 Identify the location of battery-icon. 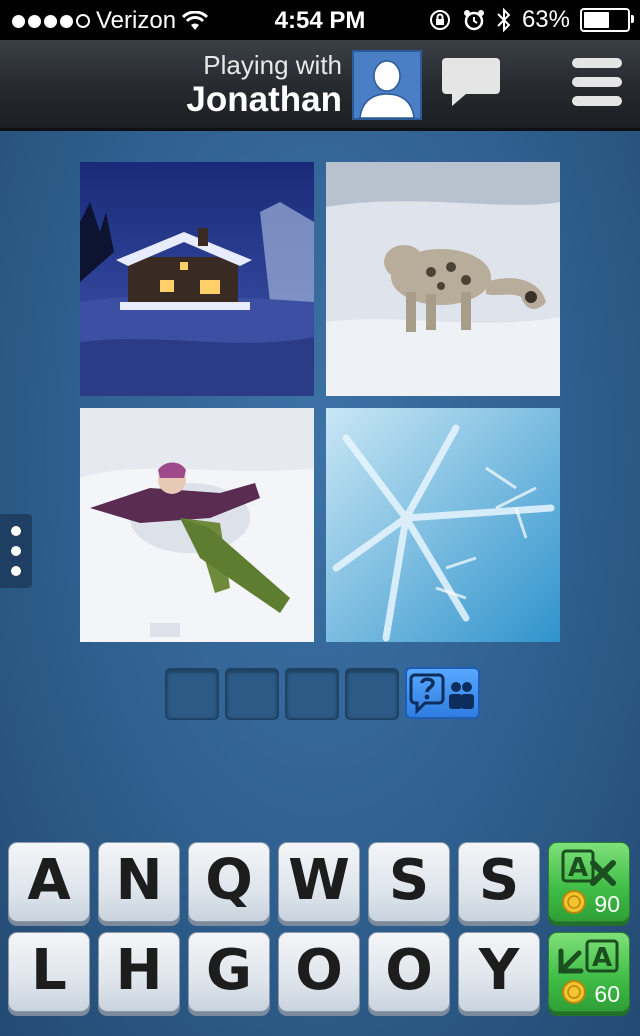
(607, 20).